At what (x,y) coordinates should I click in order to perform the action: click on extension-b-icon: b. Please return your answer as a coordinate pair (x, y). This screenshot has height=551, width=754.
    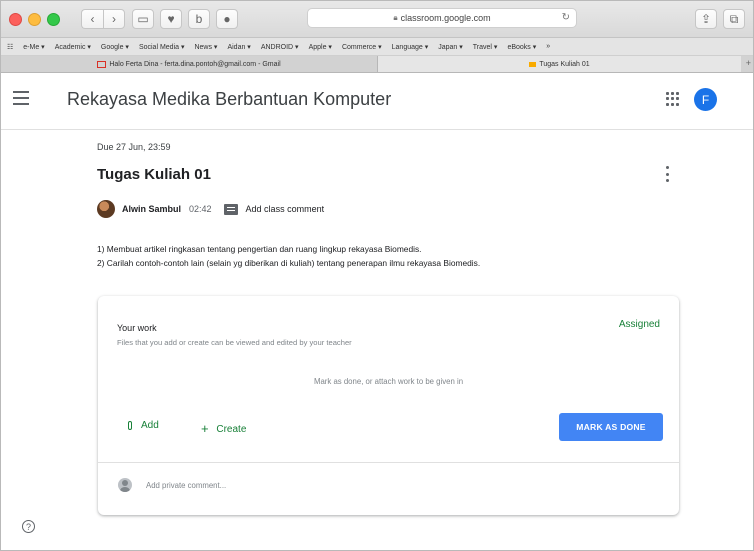
    Looking at the image, I should click on (199, 19).